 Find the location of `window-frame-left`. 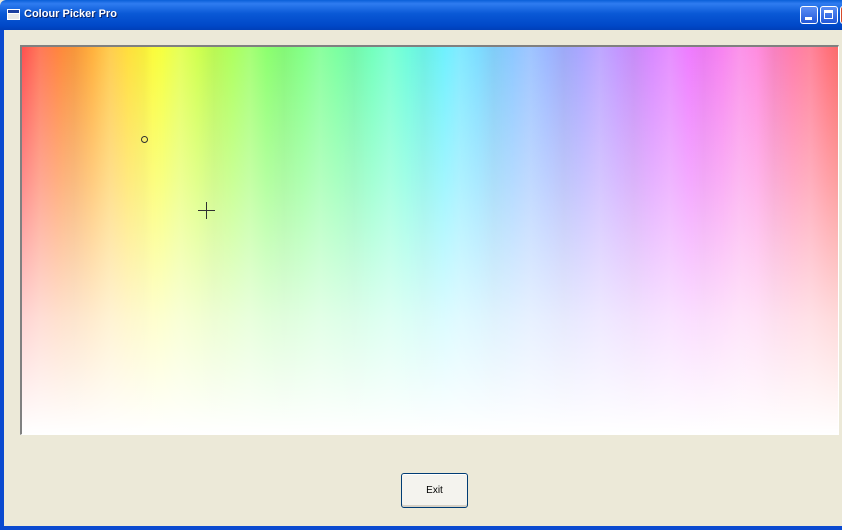

window-frame-left is located at coordinates (5, 280).